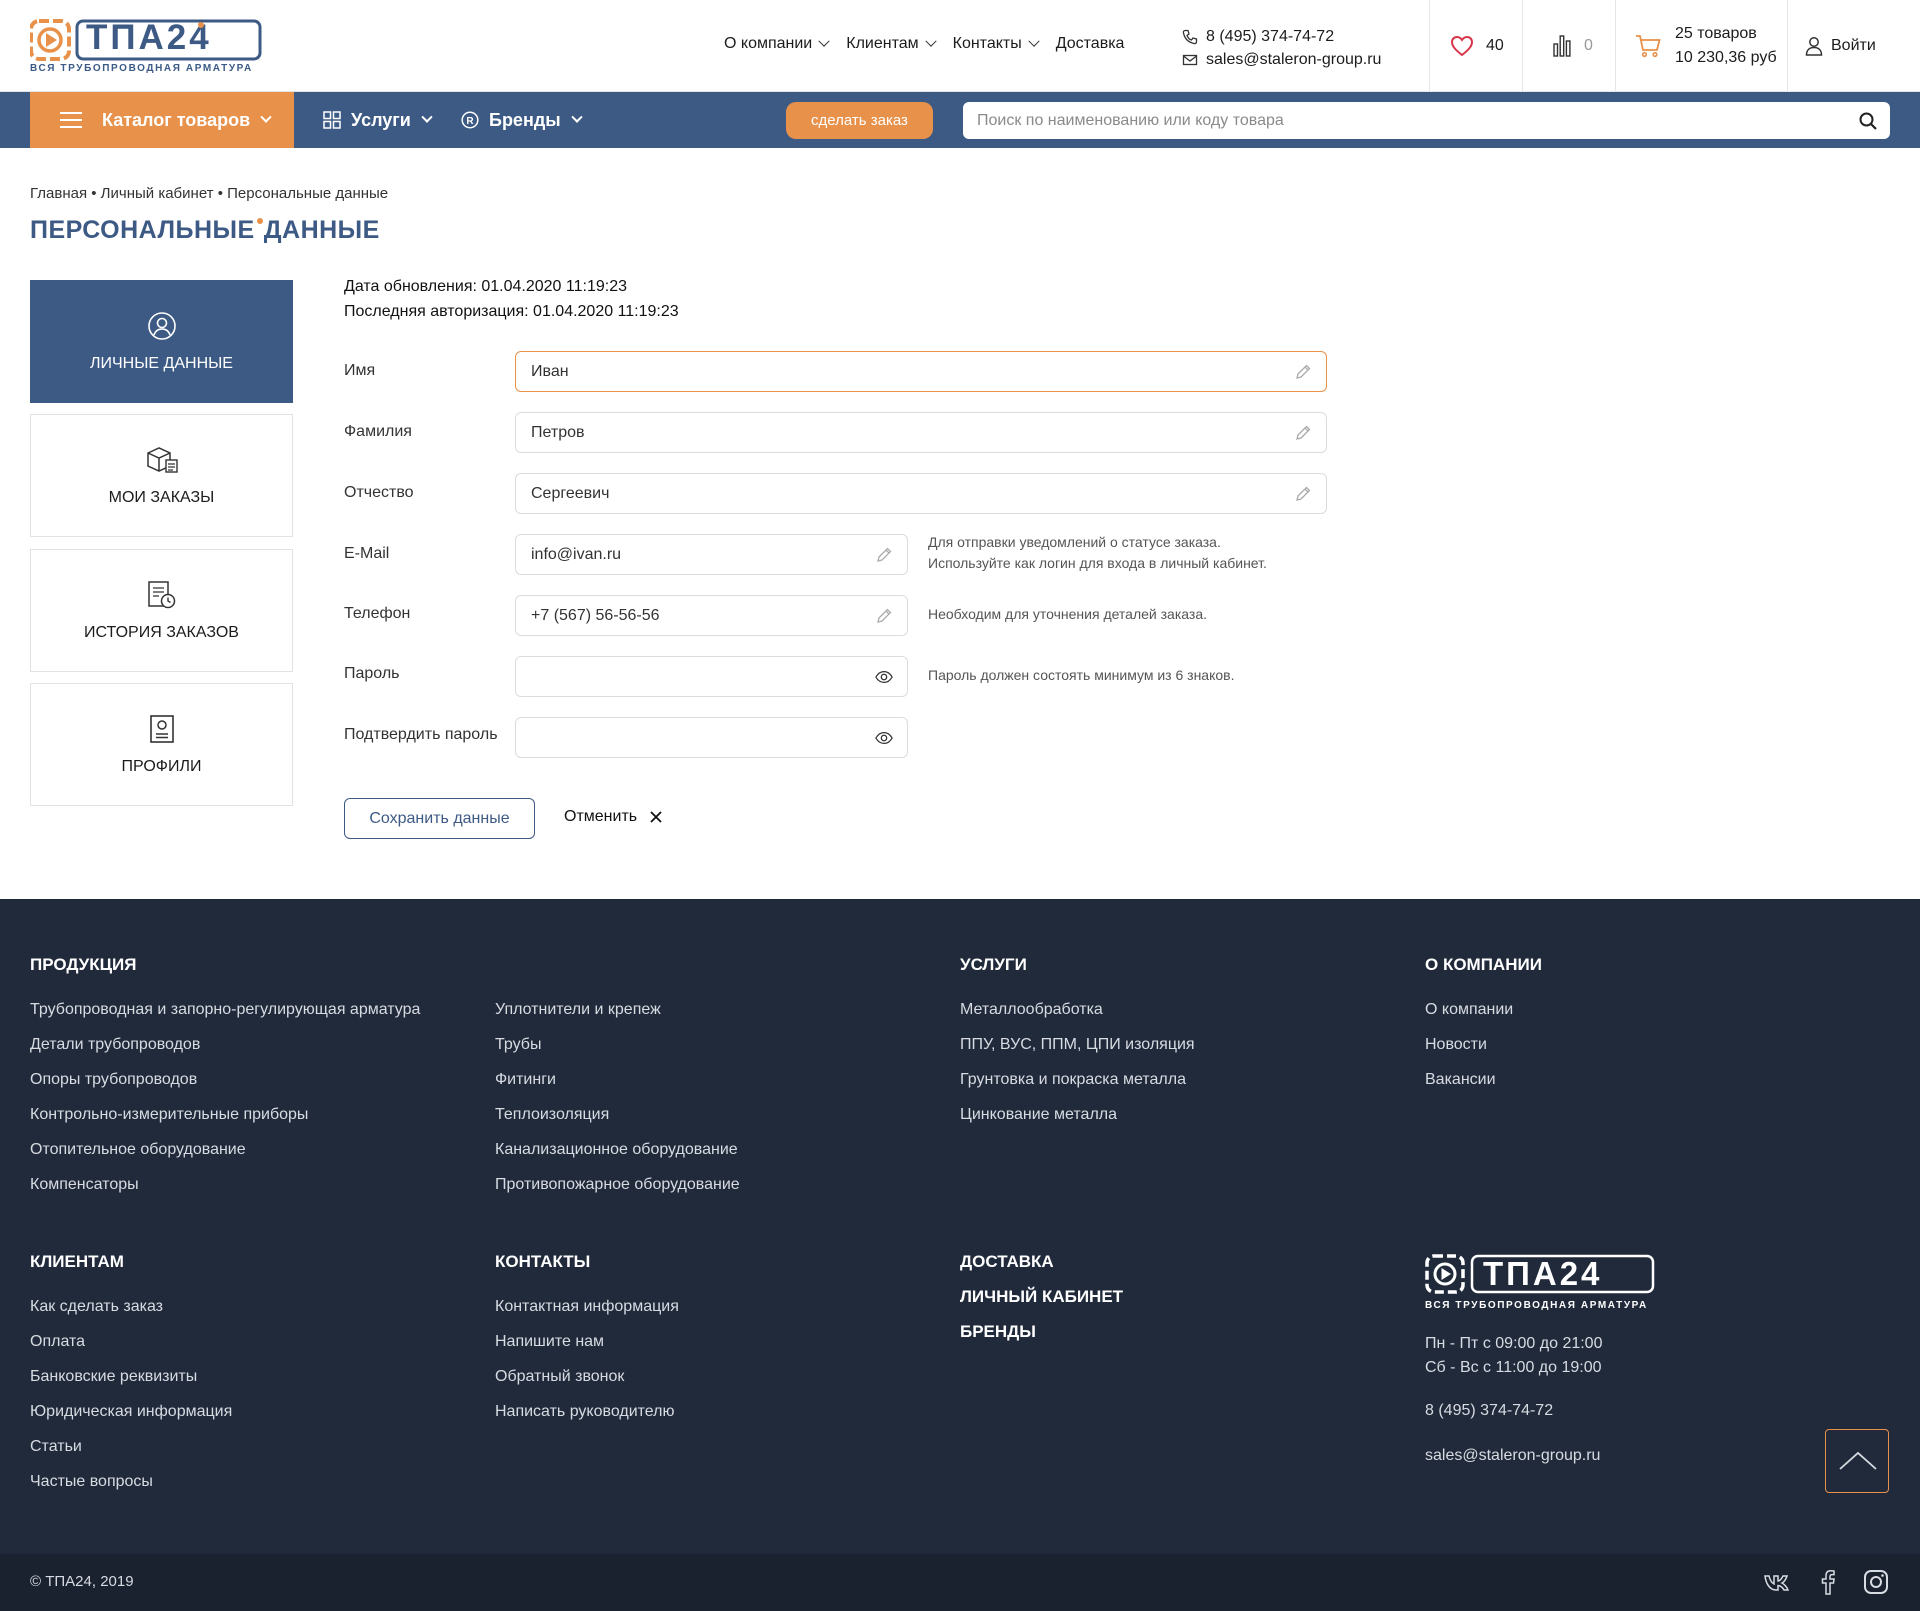 The width and height of the screenshot is (1920, 1611). I want to click on footer-link: Контактная информация, so click(587, 1307).